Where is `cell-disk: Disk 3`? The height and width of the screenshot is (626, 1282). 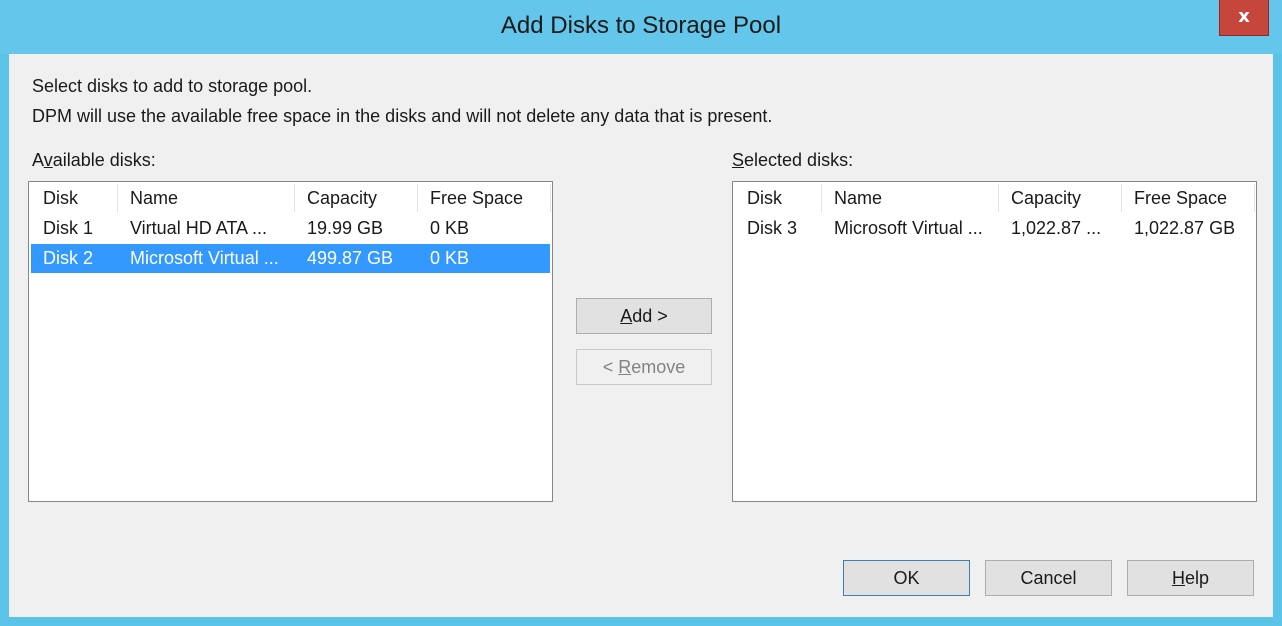 cell-disk: Disk 3 is located at coordinates (772, 228).